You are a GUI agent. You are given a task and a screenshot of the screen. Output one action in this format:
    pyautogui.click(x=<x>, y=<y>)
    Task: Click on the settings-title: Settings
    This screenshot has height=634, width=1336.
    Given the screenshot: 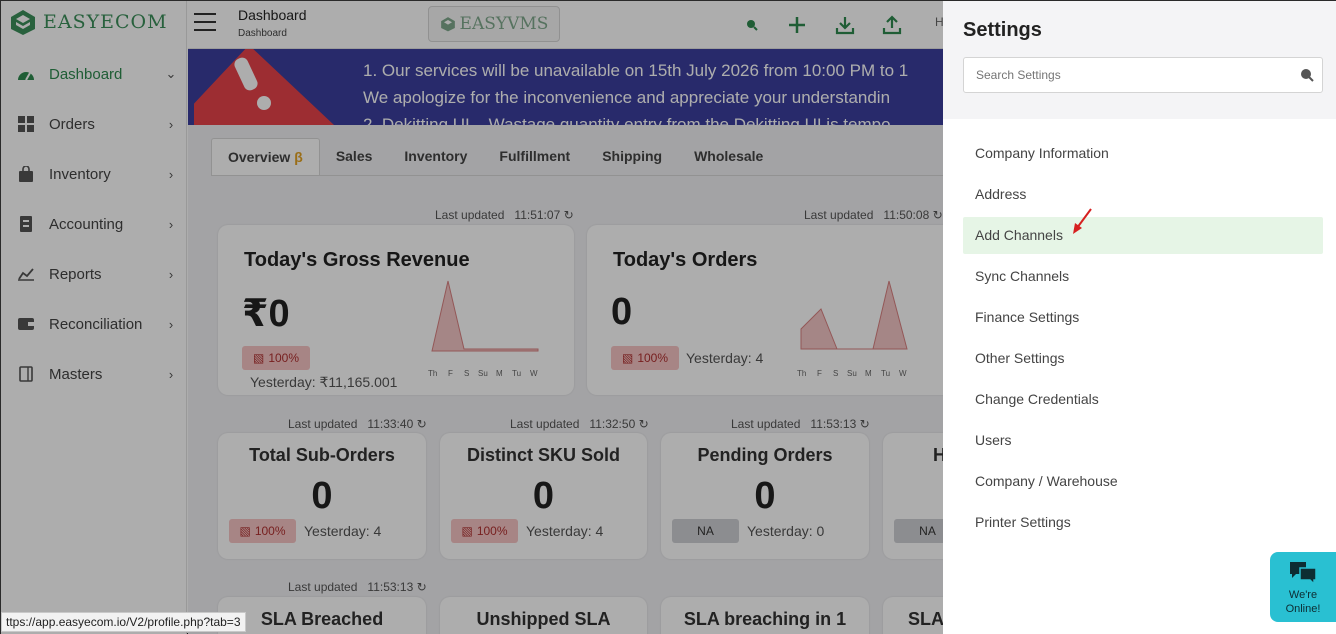 What is the action you would take?
    pyautogui.click(x=1002, y=30)
    